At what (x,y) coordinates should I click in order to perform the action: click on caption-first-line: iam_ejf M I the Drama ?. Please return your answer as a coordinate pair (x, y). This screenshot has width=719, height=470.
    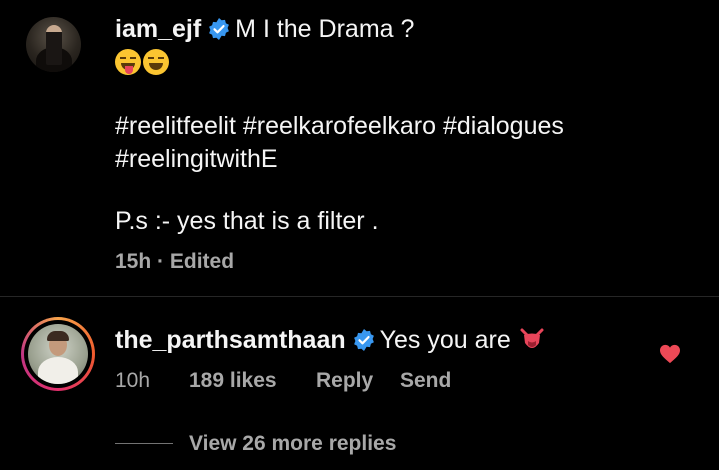
    Looking at the image, I should click on (264, 29).